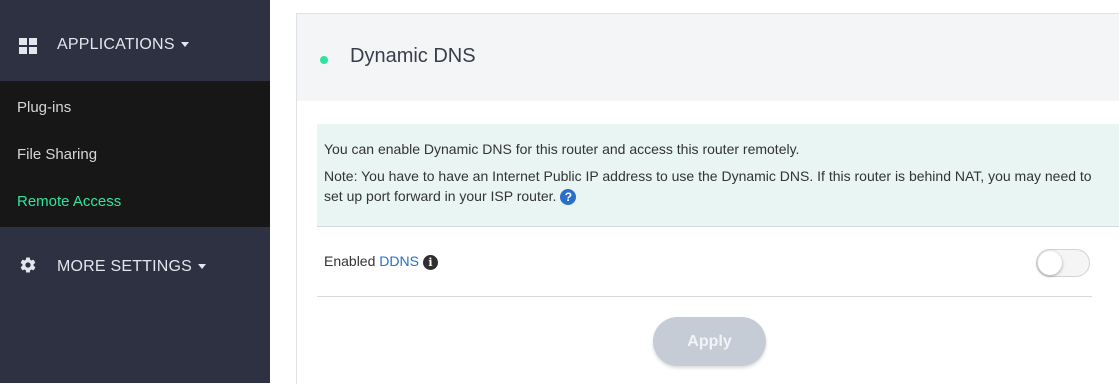  What do you see at coordinates (709, 341) in the screenshot?
I see `apply-button: Apply` at bounding box center [709, 341].